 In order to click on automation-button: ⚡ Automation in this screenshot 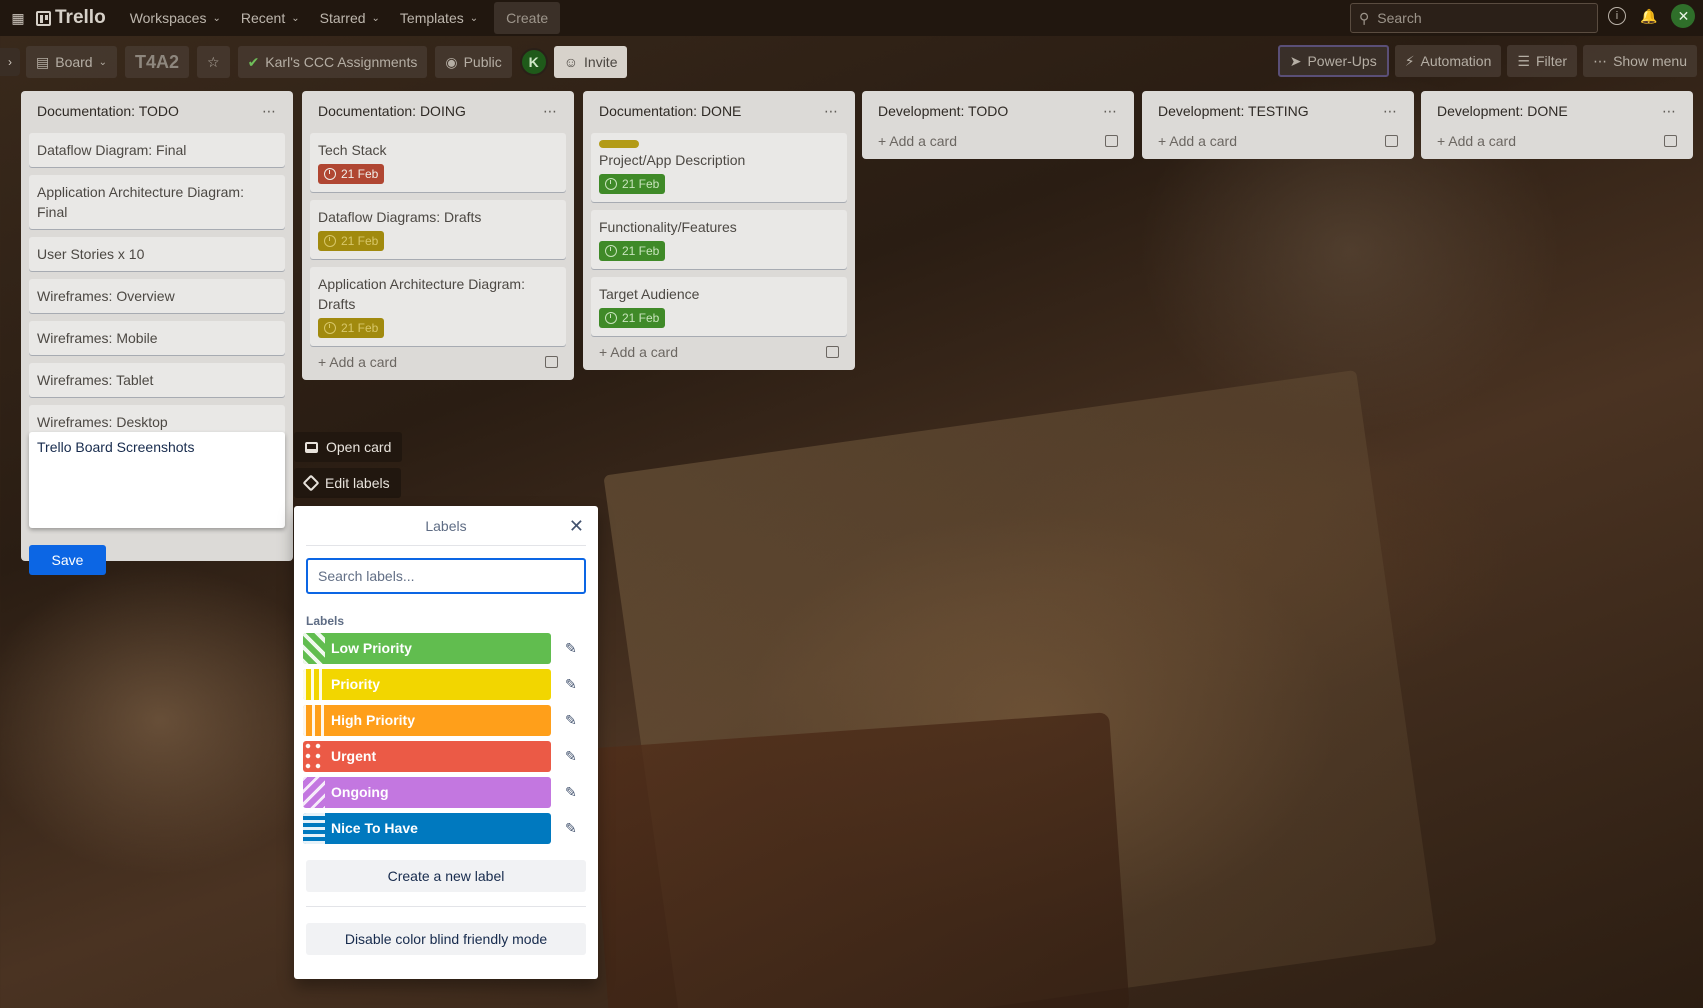, I will do `click(1448, 61)`.